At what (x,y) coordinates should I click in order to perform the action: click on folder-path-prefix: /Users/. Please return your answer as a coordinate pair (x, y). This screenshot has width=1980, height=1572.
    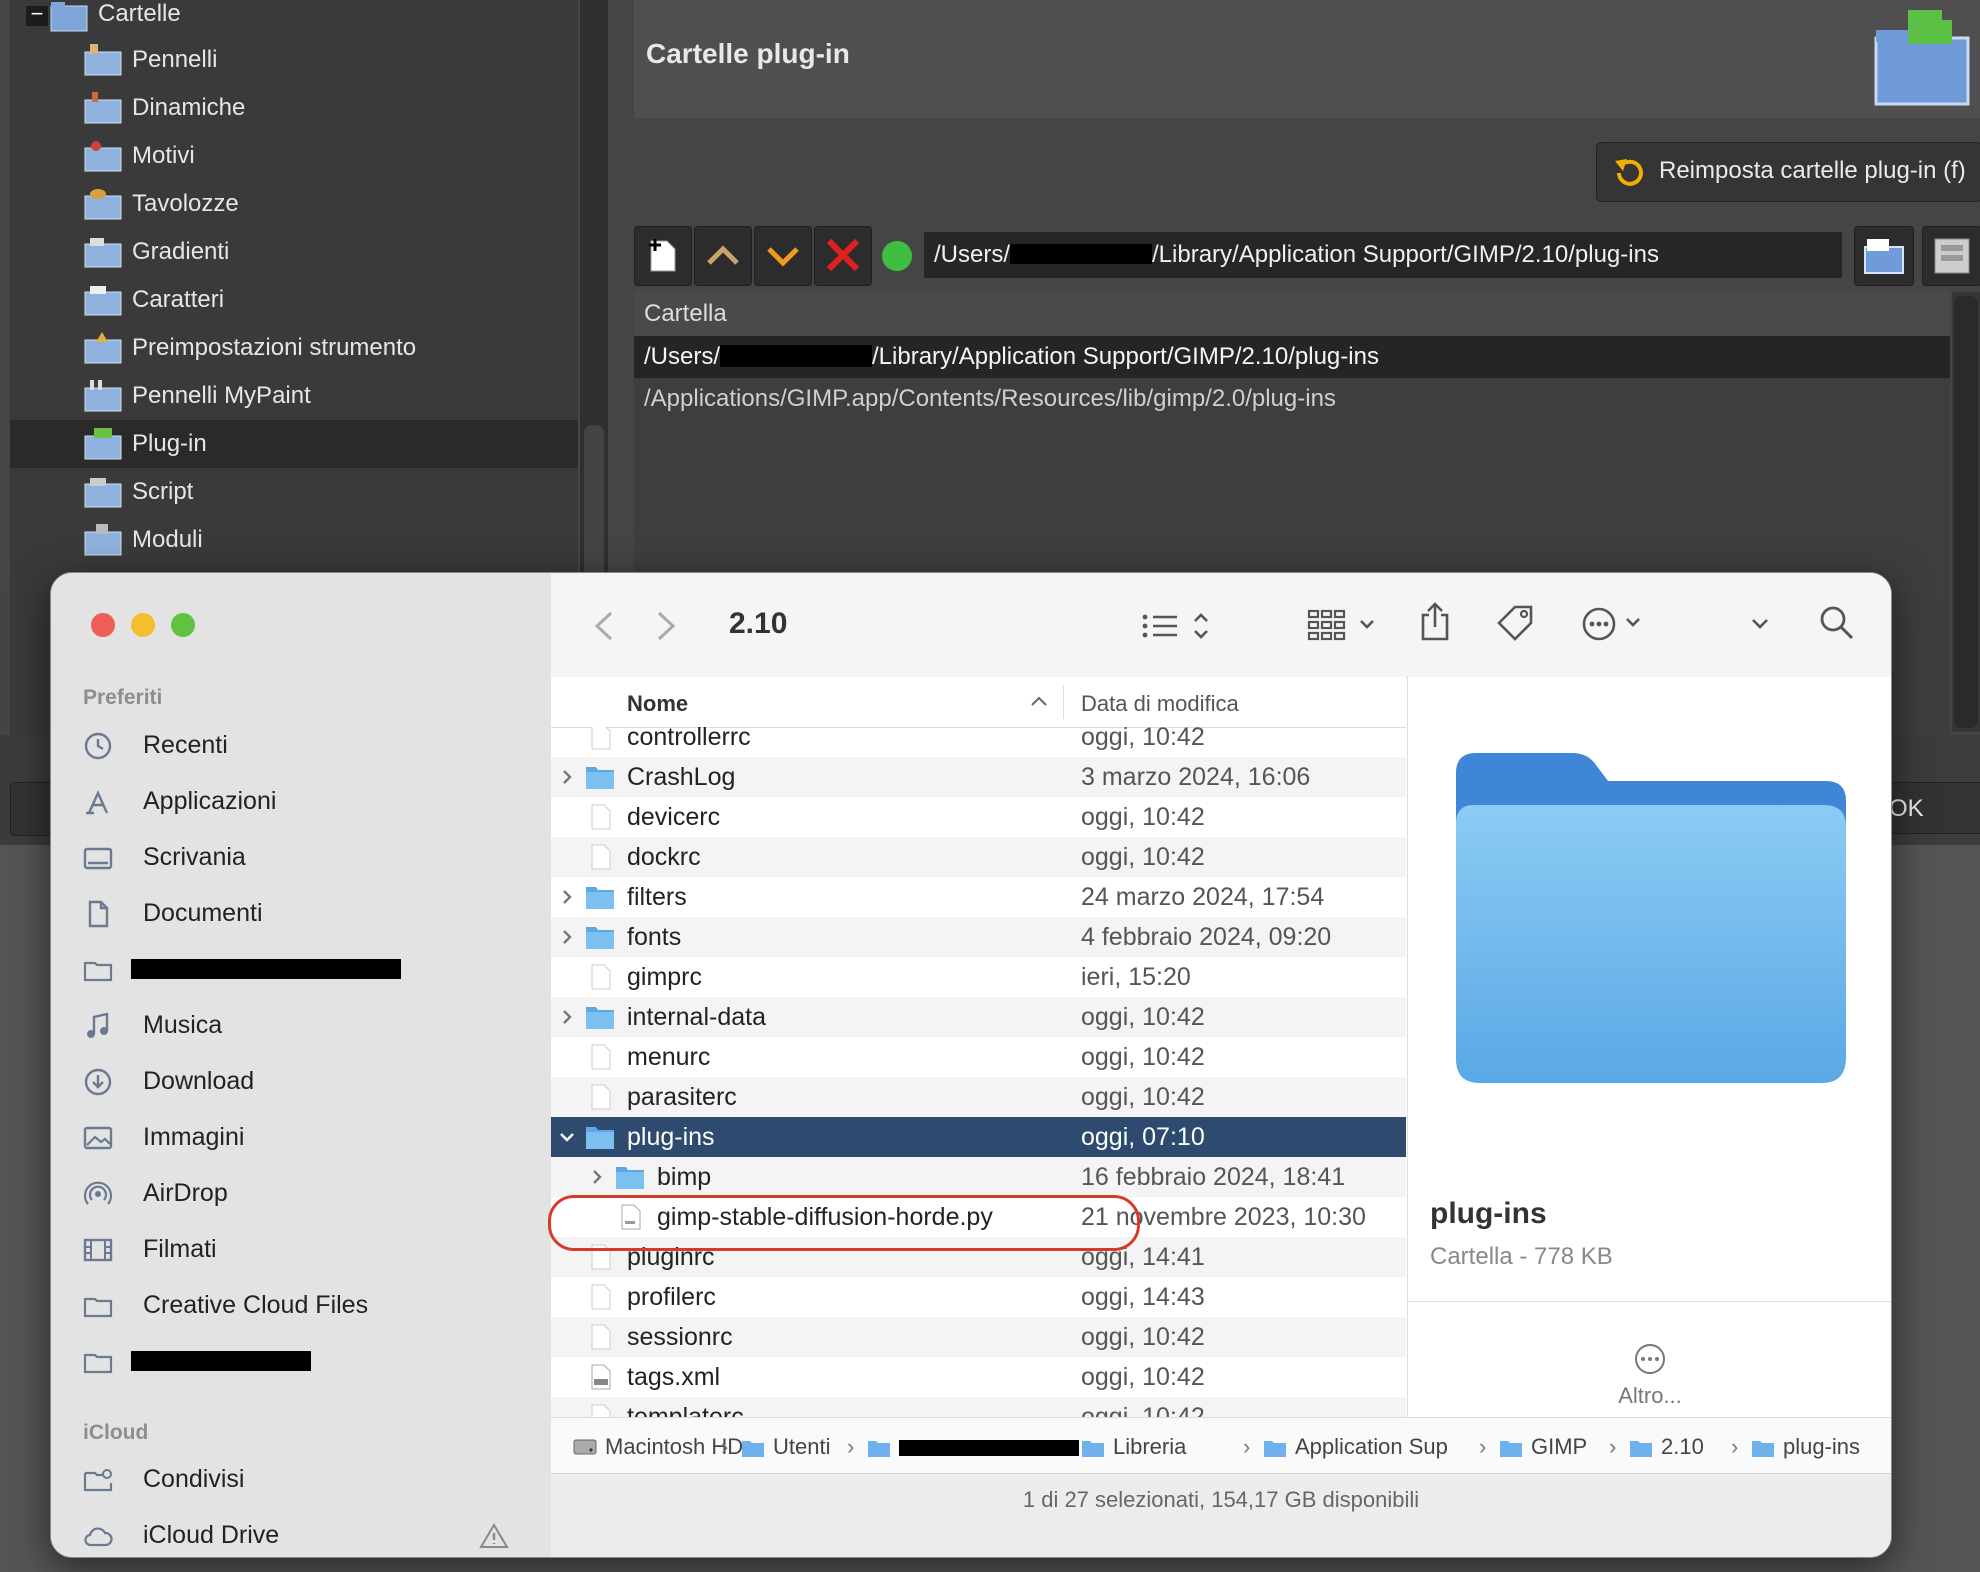
    Looking at the image, I should click on (682, 356).